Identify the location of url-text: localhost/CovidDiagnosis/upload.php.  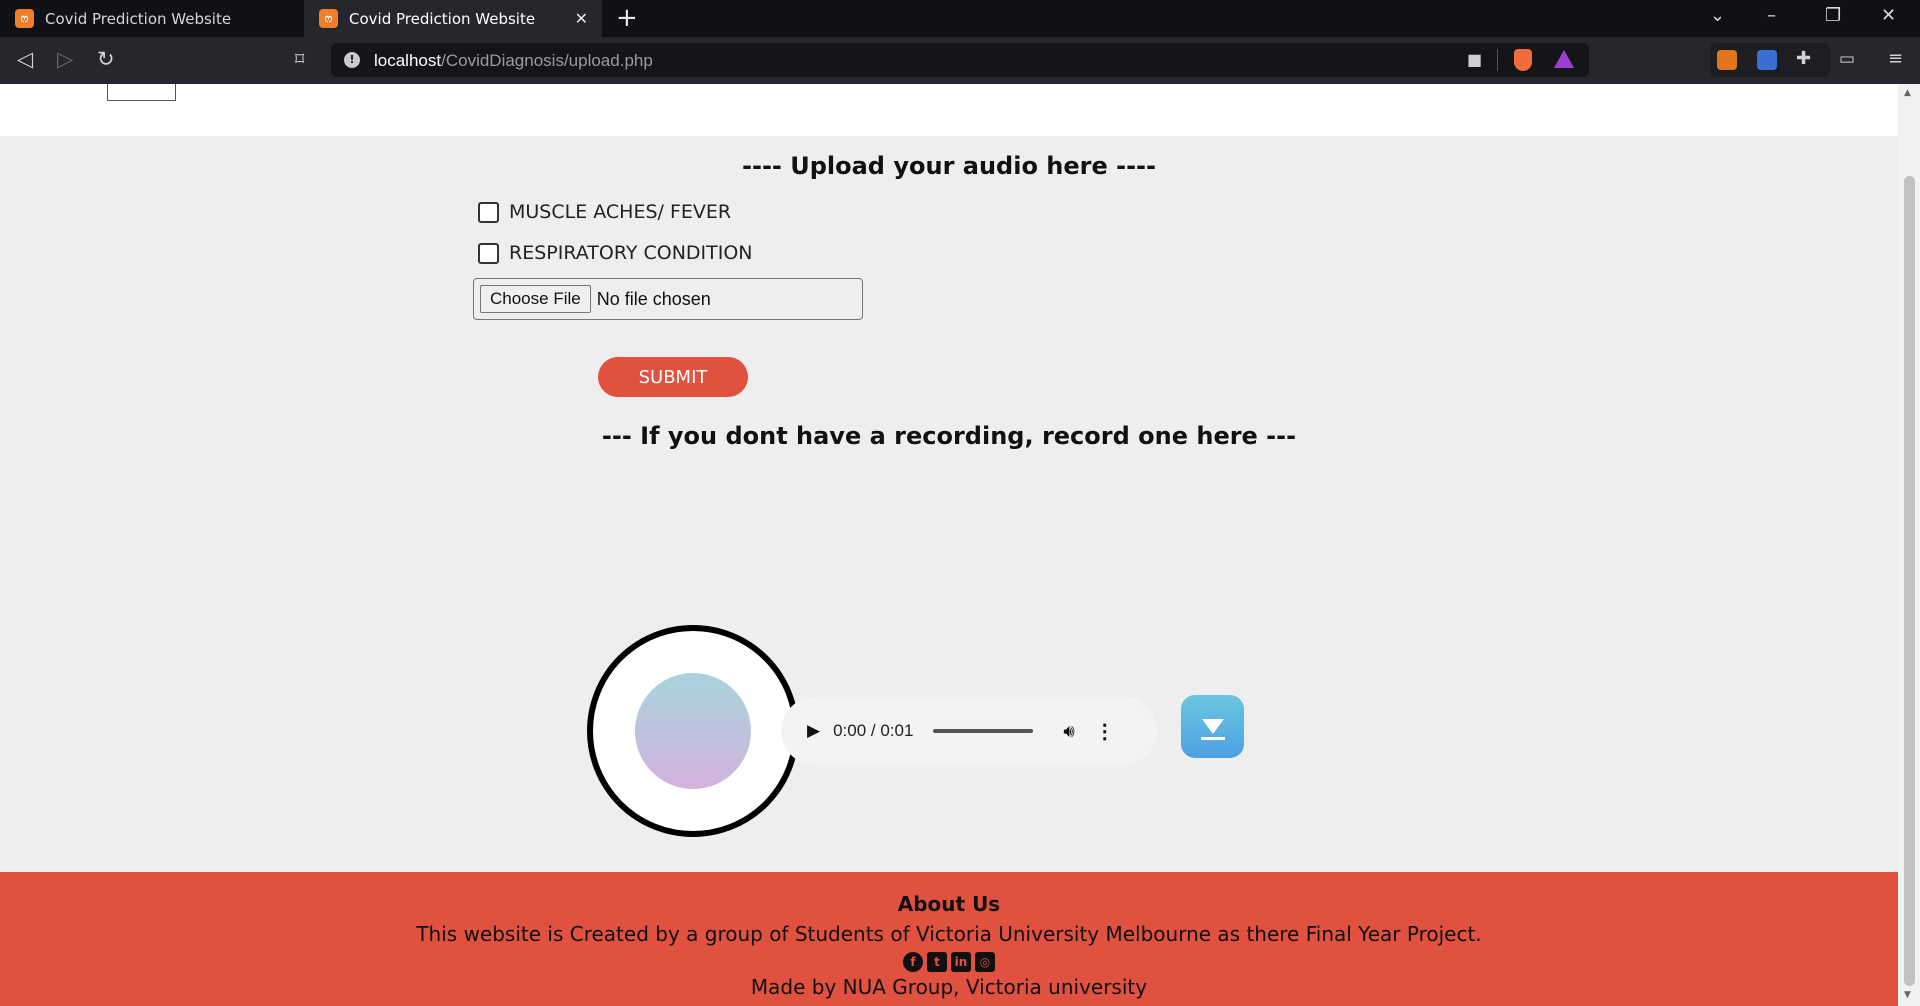
(513, 61).